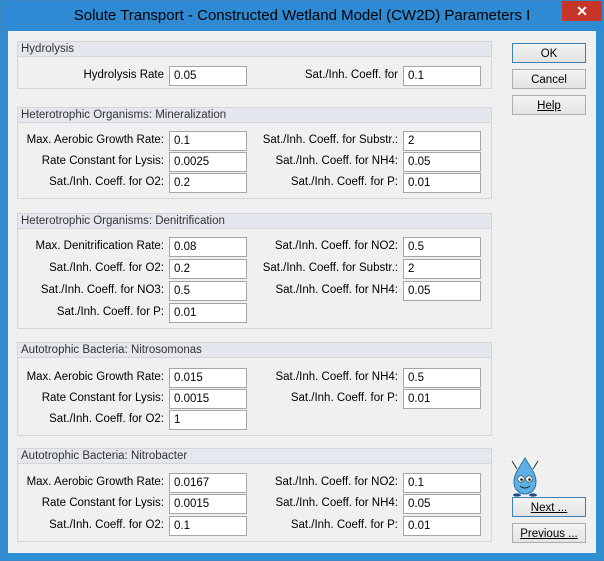 The width and height of the screenshot is (604, 561). Describe the element at coordinates (99, 246) in the screenshot. I see `max-denitrification-label: Max. Denitrification Rate:` at that location.